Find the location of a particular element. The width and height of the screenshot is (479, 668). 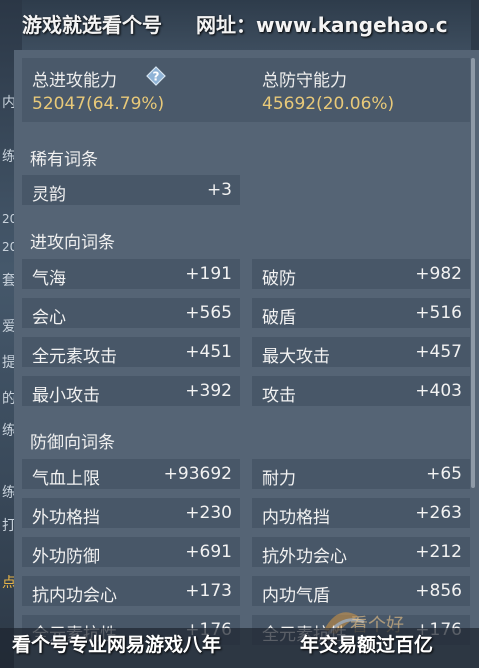

top-watermark-banner: 易游戏就选看个号 网址：www.kangehao.c is located at coordinates (239, 25).